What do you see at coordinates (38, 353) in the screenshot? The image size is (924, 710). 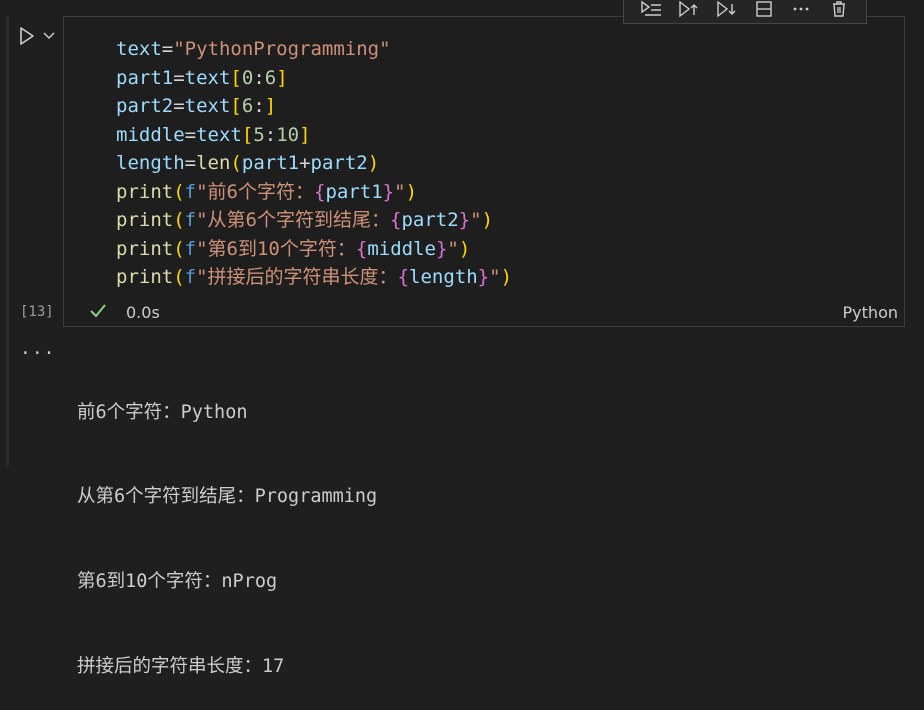 I see `output-more-actions-button: ···` at bounding box center [38, 353].